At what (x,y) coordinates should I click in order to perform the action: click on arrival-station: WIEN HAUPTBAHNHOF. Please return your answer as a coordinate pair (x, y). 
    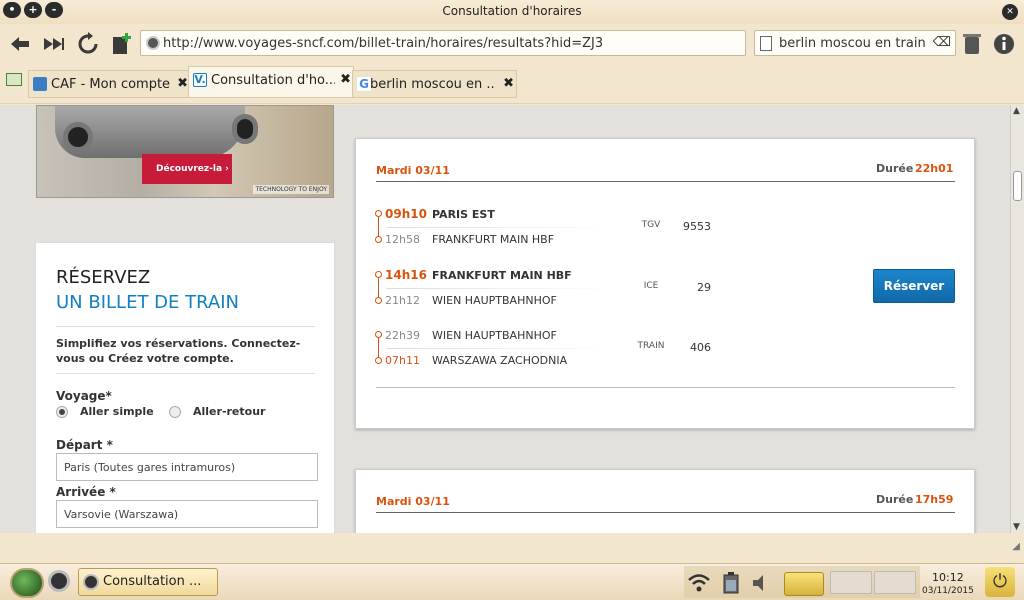
    Looking at the image, I should click on (494, 300).